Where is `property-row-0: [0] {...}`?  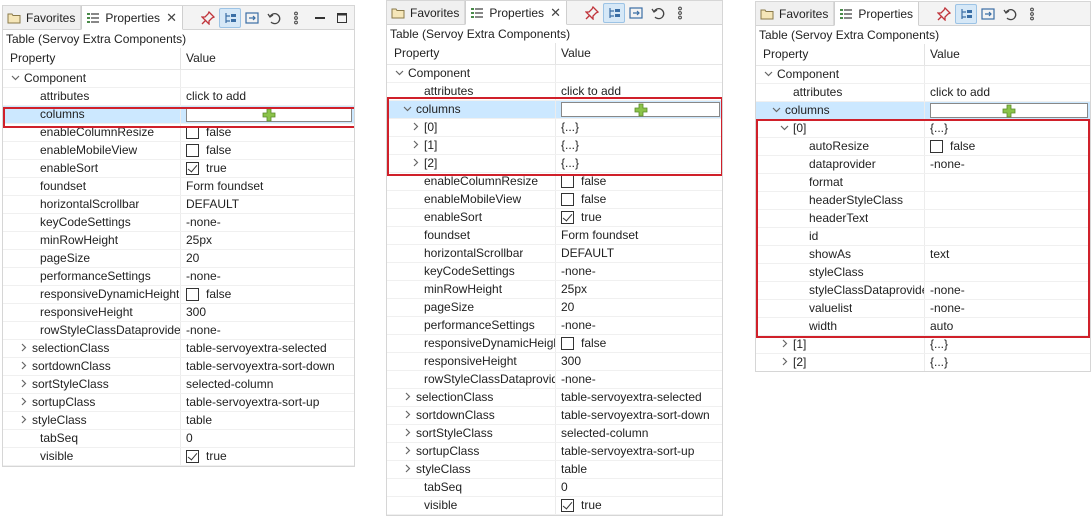
property-row-0: [0] {...} is located at coordinates (554, 128).